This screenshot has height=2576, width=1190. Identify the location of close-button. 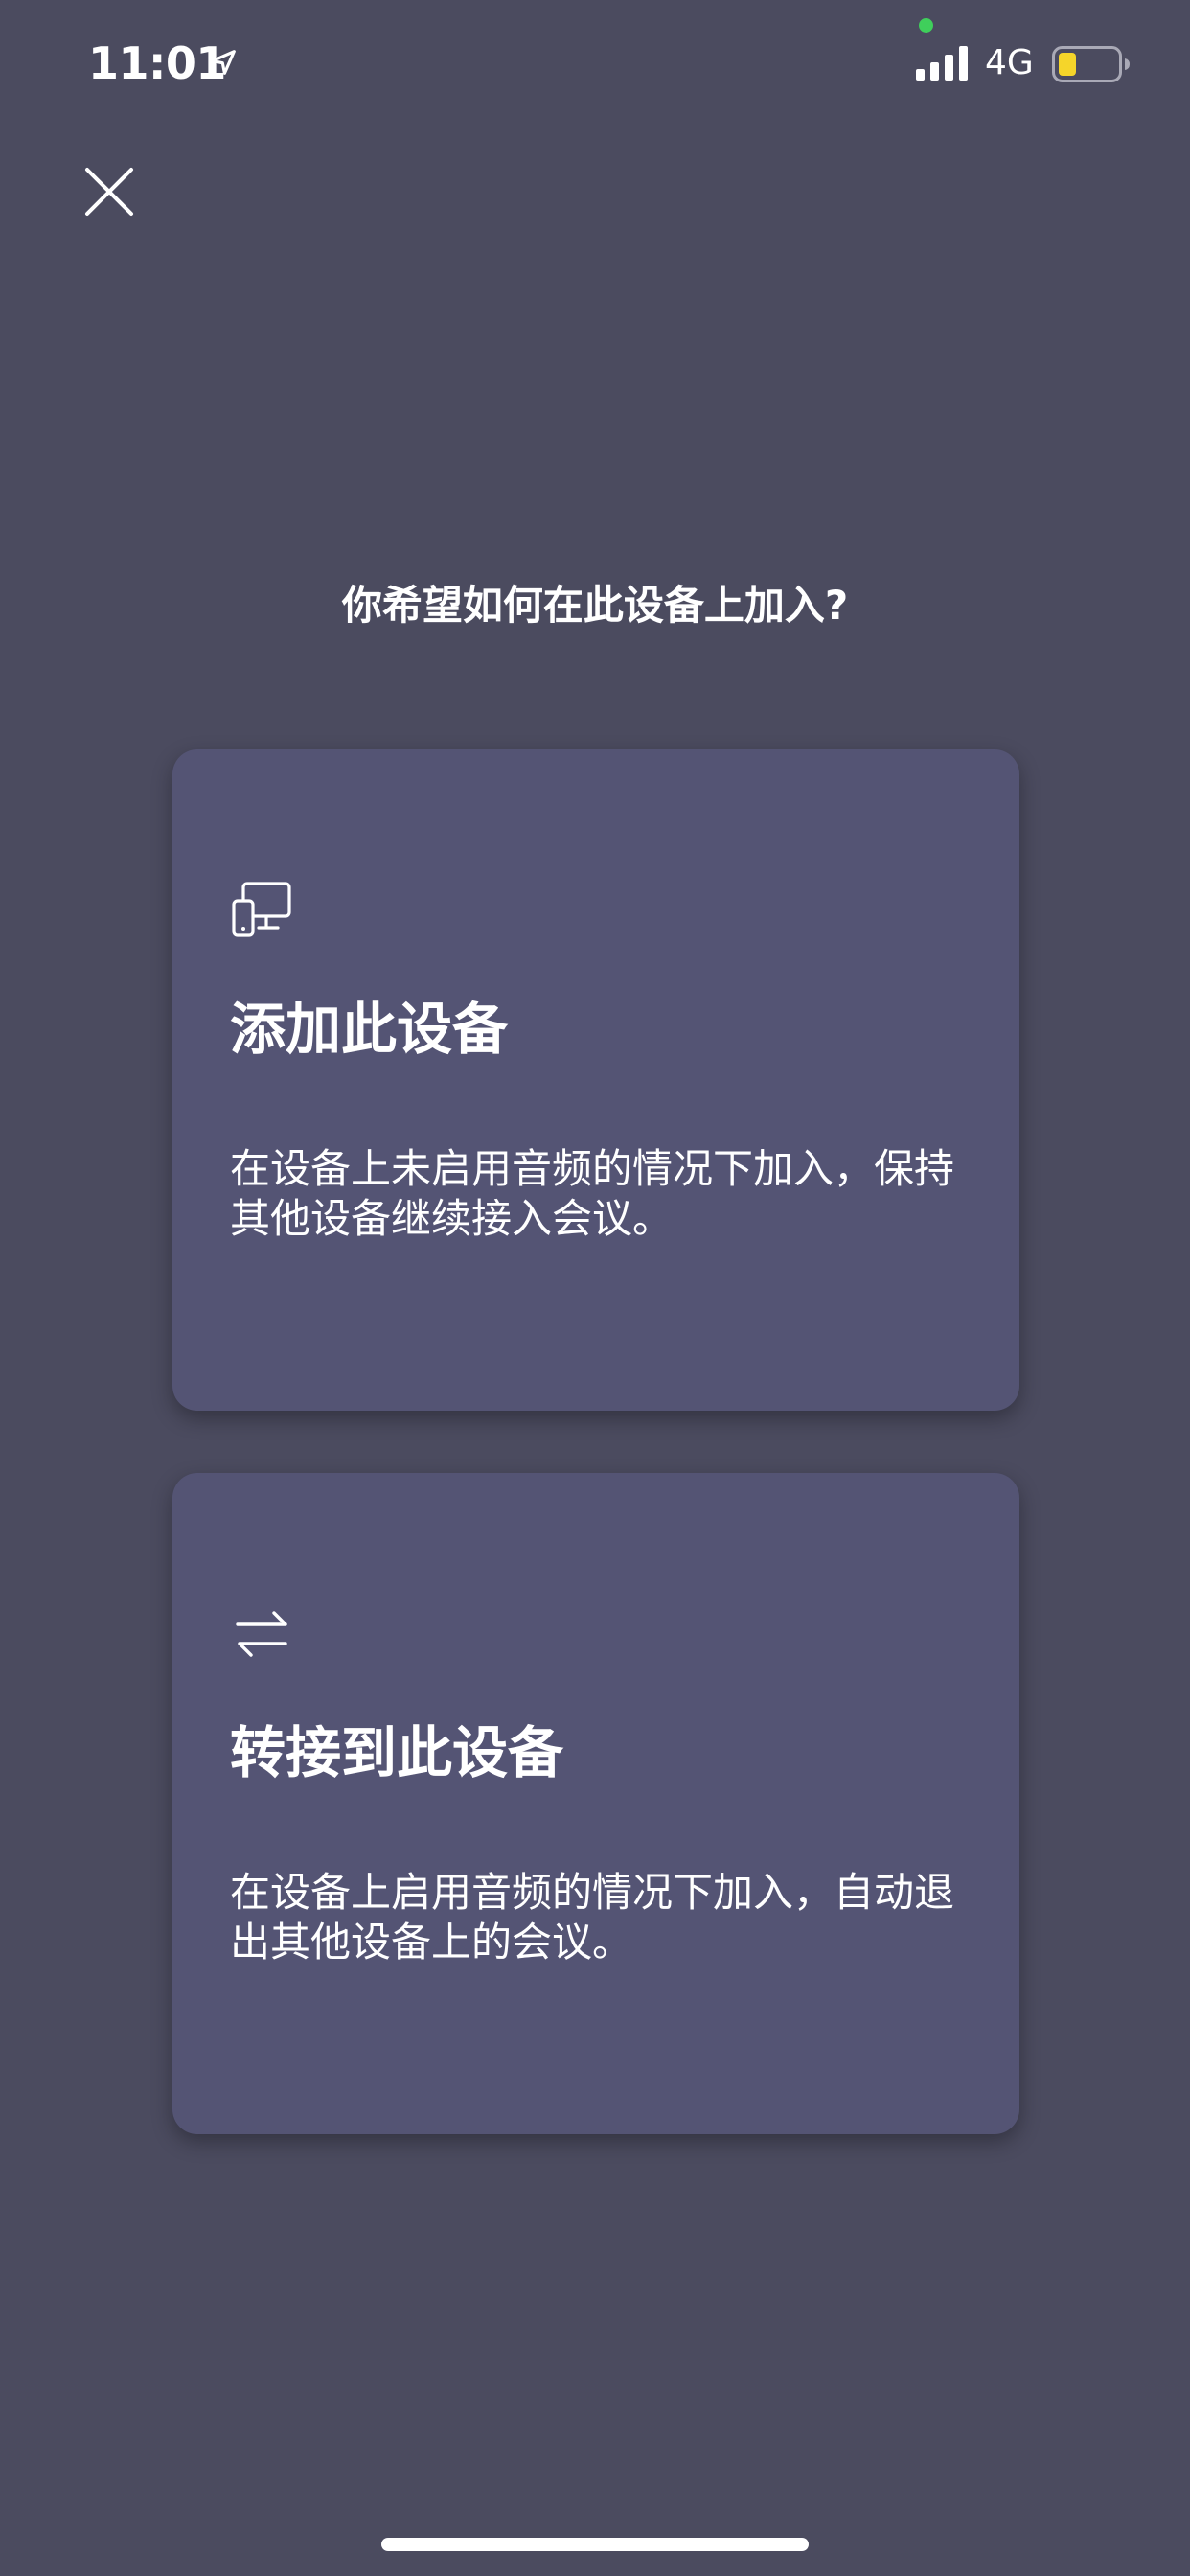
(109, 191).